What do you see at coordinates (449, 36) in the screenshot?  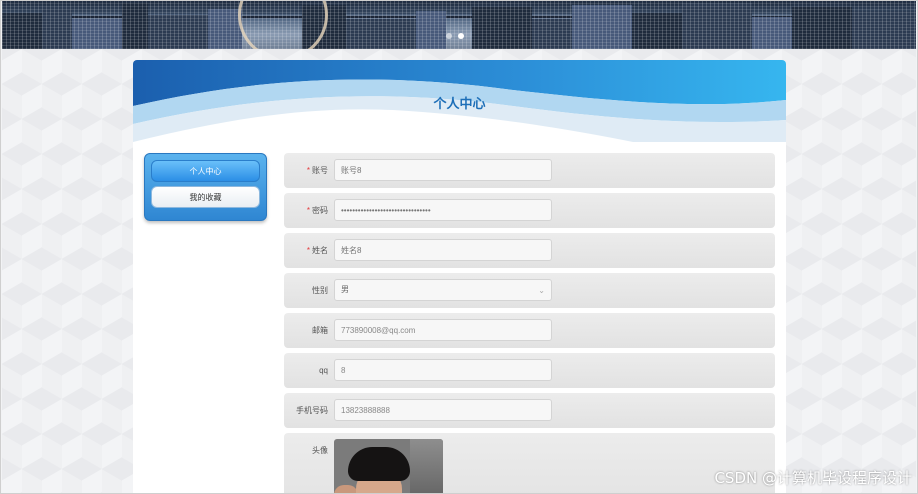 I see `carousel-dot` at bounding box center [449, 36].